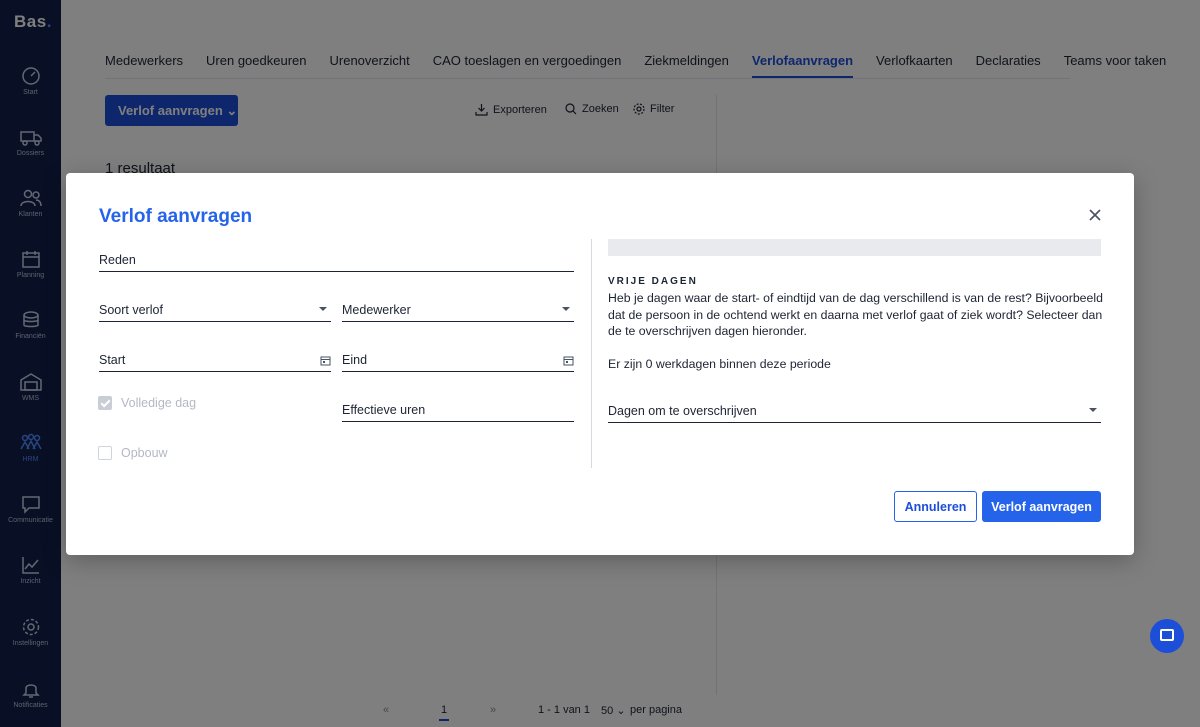  I want to click on opbouw-label: Opbouw, so click(144, 453).